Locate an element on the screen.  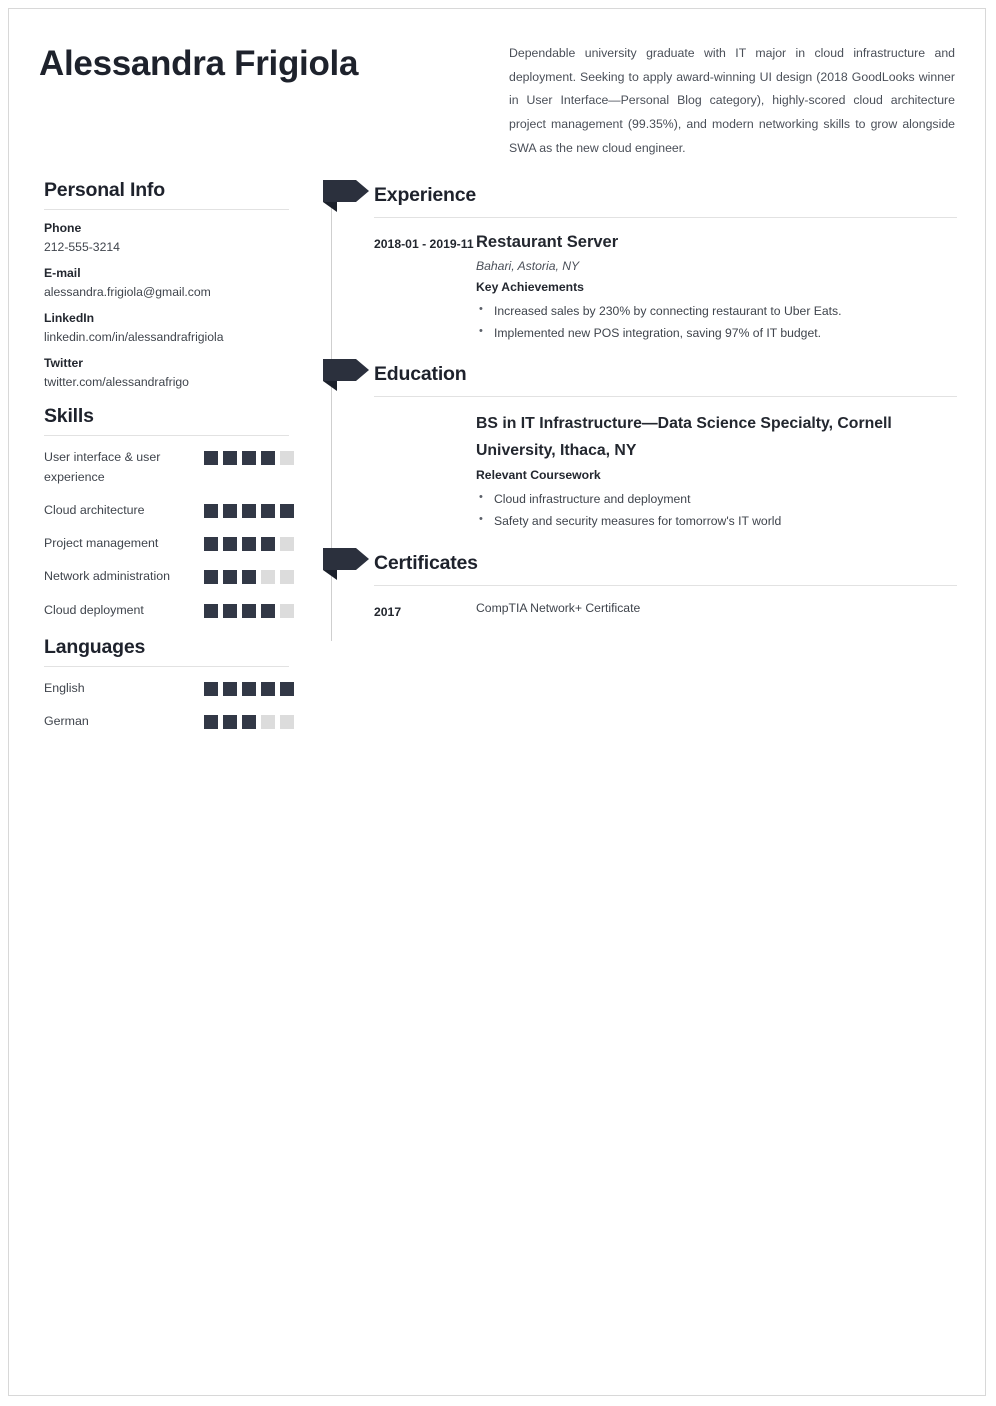
language-label: German is located at coordinates (66, 721).